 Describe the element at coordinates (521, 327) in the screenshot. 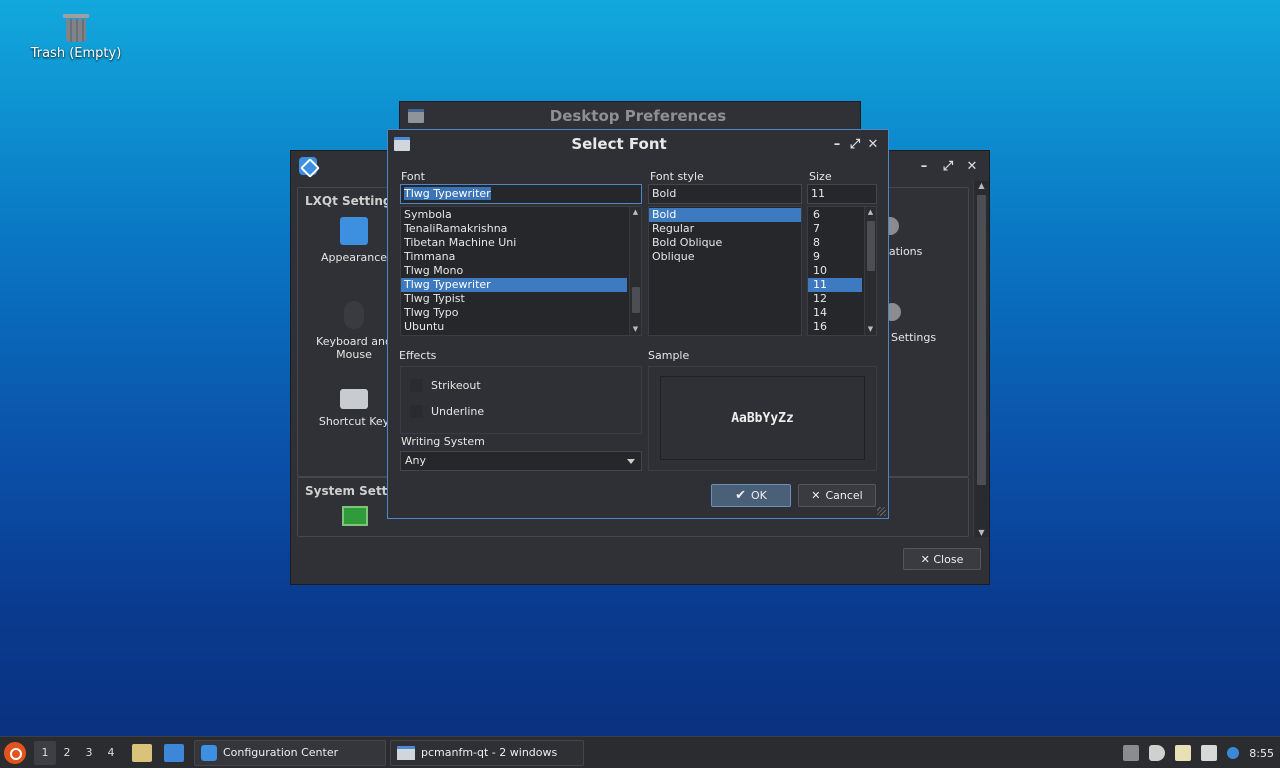

I see `list-item: Ubuntu` at that location.